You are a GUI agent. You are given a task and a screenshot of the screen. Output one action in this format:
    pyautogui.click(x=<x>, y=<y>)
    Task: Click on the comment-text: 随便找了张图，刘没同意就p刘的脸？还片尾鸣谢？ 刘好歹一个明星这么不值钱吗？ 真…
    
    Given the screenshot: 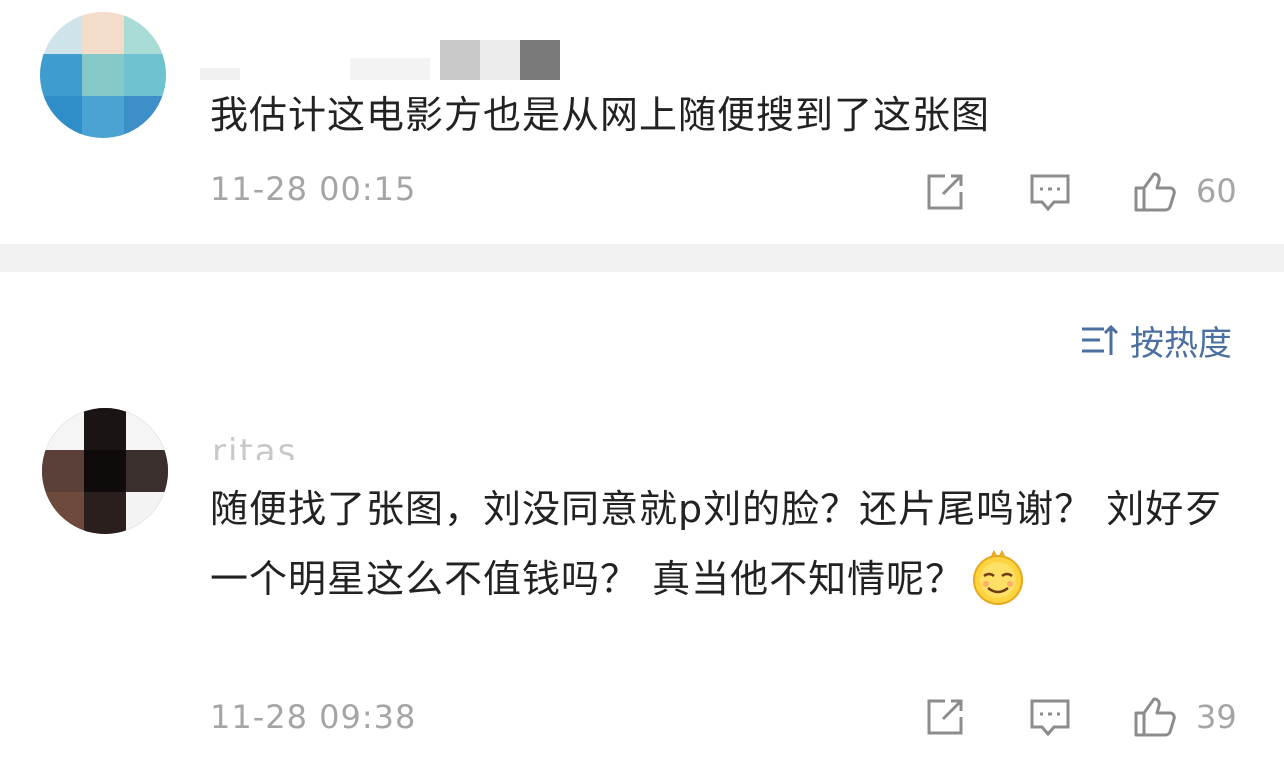 What is the action you would take?
    pyautogui.click(x=730, y=544)
    